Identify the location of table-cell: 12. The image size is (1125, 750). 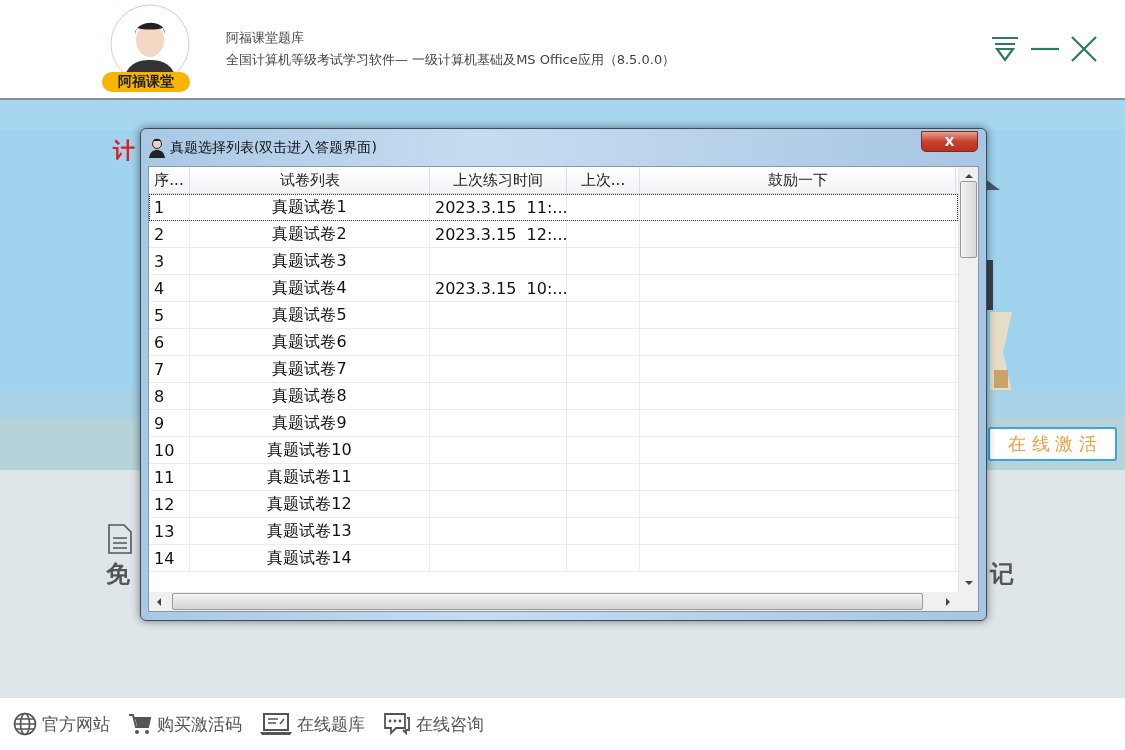
(169, 504).